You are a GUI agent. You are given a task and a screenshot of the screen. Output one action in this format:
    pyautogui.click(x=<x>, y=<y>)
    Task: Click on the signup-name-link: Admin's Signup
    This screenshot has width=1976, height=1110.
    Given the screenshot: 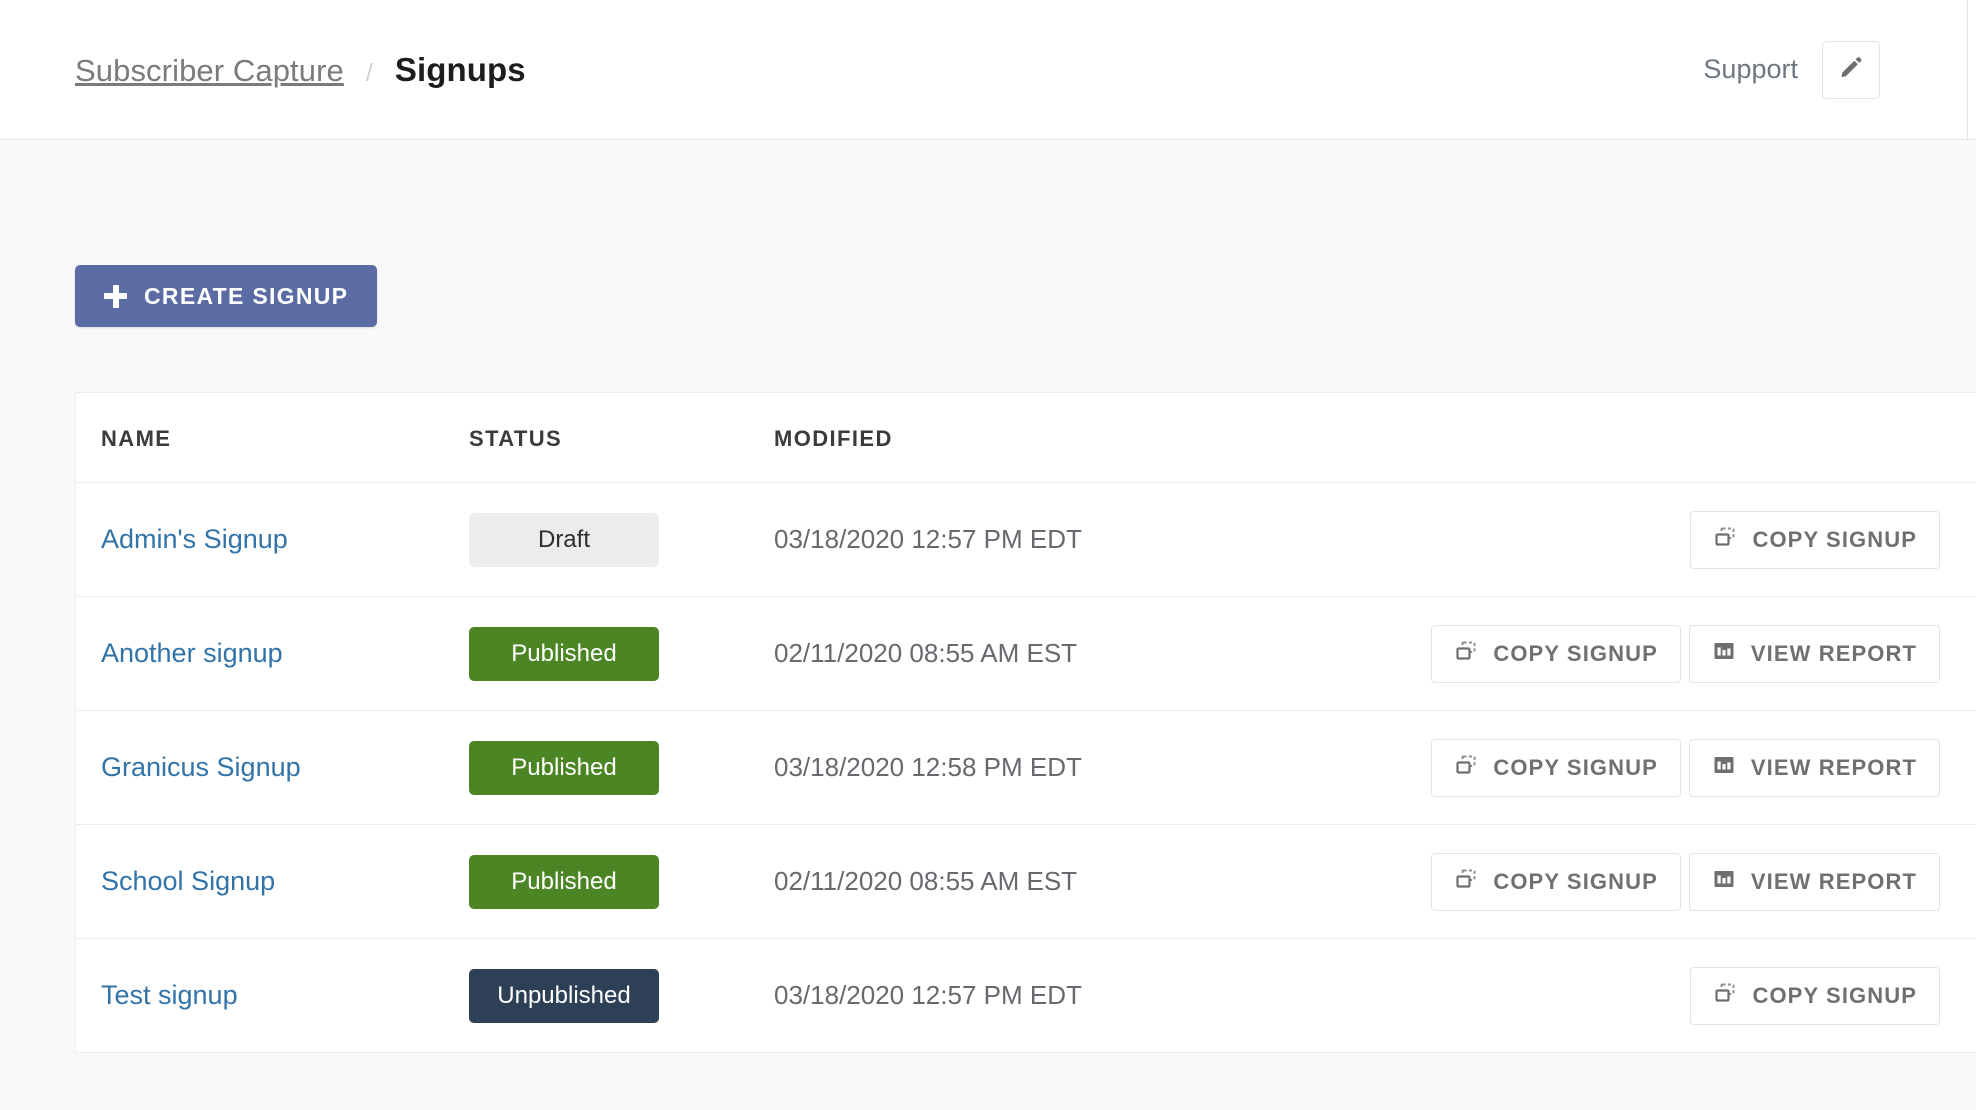 What is the action you would take?
    pyautogui.click(x=194, y=539)
    